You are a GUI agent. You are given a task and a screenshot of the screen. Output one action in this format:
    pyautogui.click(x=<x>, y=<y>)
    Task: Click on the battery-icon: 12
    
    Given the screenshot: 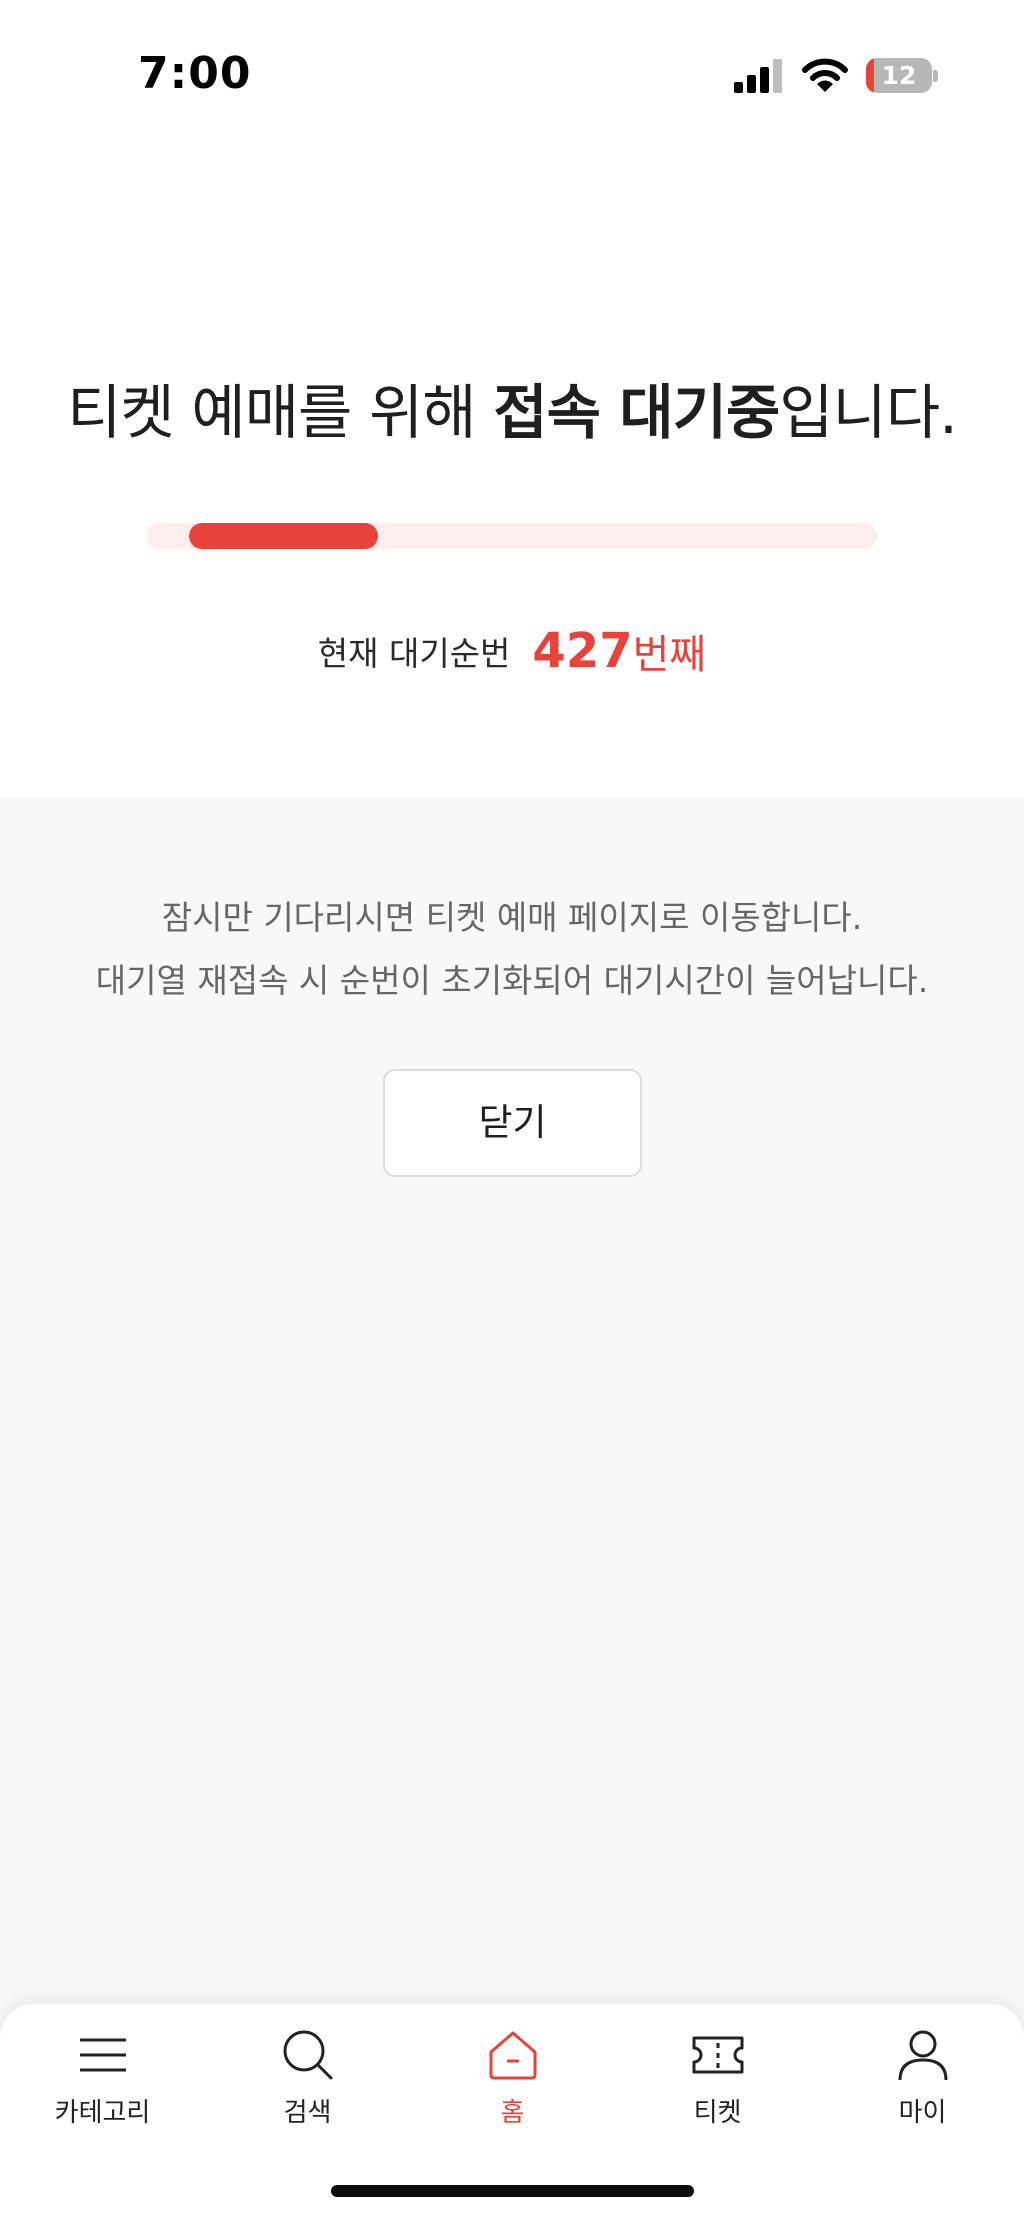 What is the action you would take?
    pyautogui.click(x=902, y=75)
    